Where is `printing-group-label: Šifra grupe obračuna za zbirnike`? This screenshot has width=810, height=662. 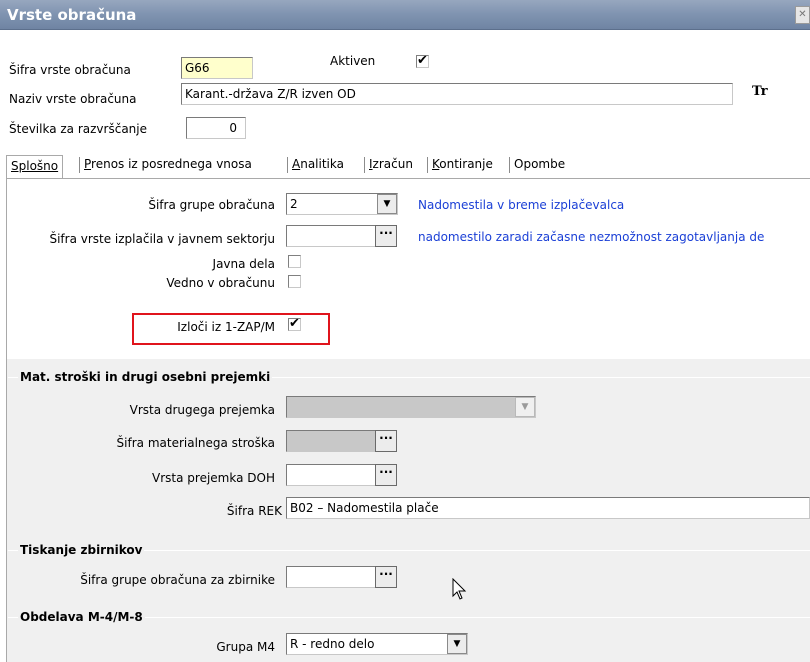 printing-group-label: Šifra grupe obračuna za zbirnike is located at coordinates (177, 580).